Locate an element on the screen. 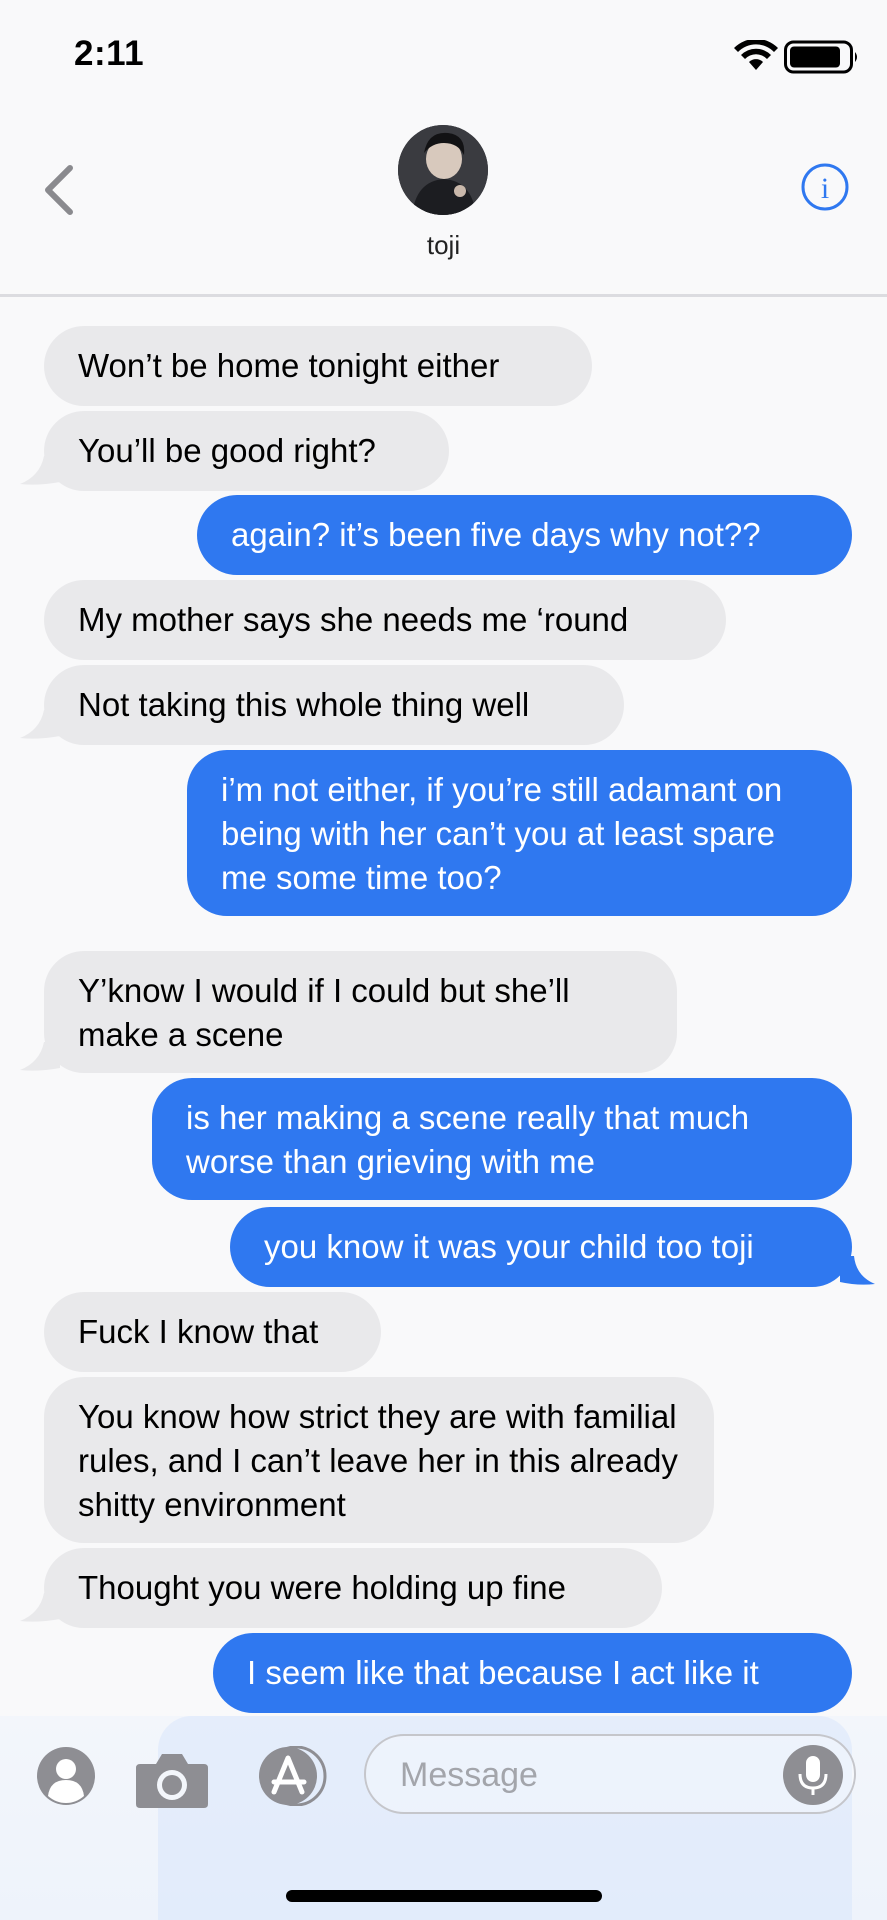 This screenshot has height=1920, width=887. mic-icon is located at coordinates (813, 1775).